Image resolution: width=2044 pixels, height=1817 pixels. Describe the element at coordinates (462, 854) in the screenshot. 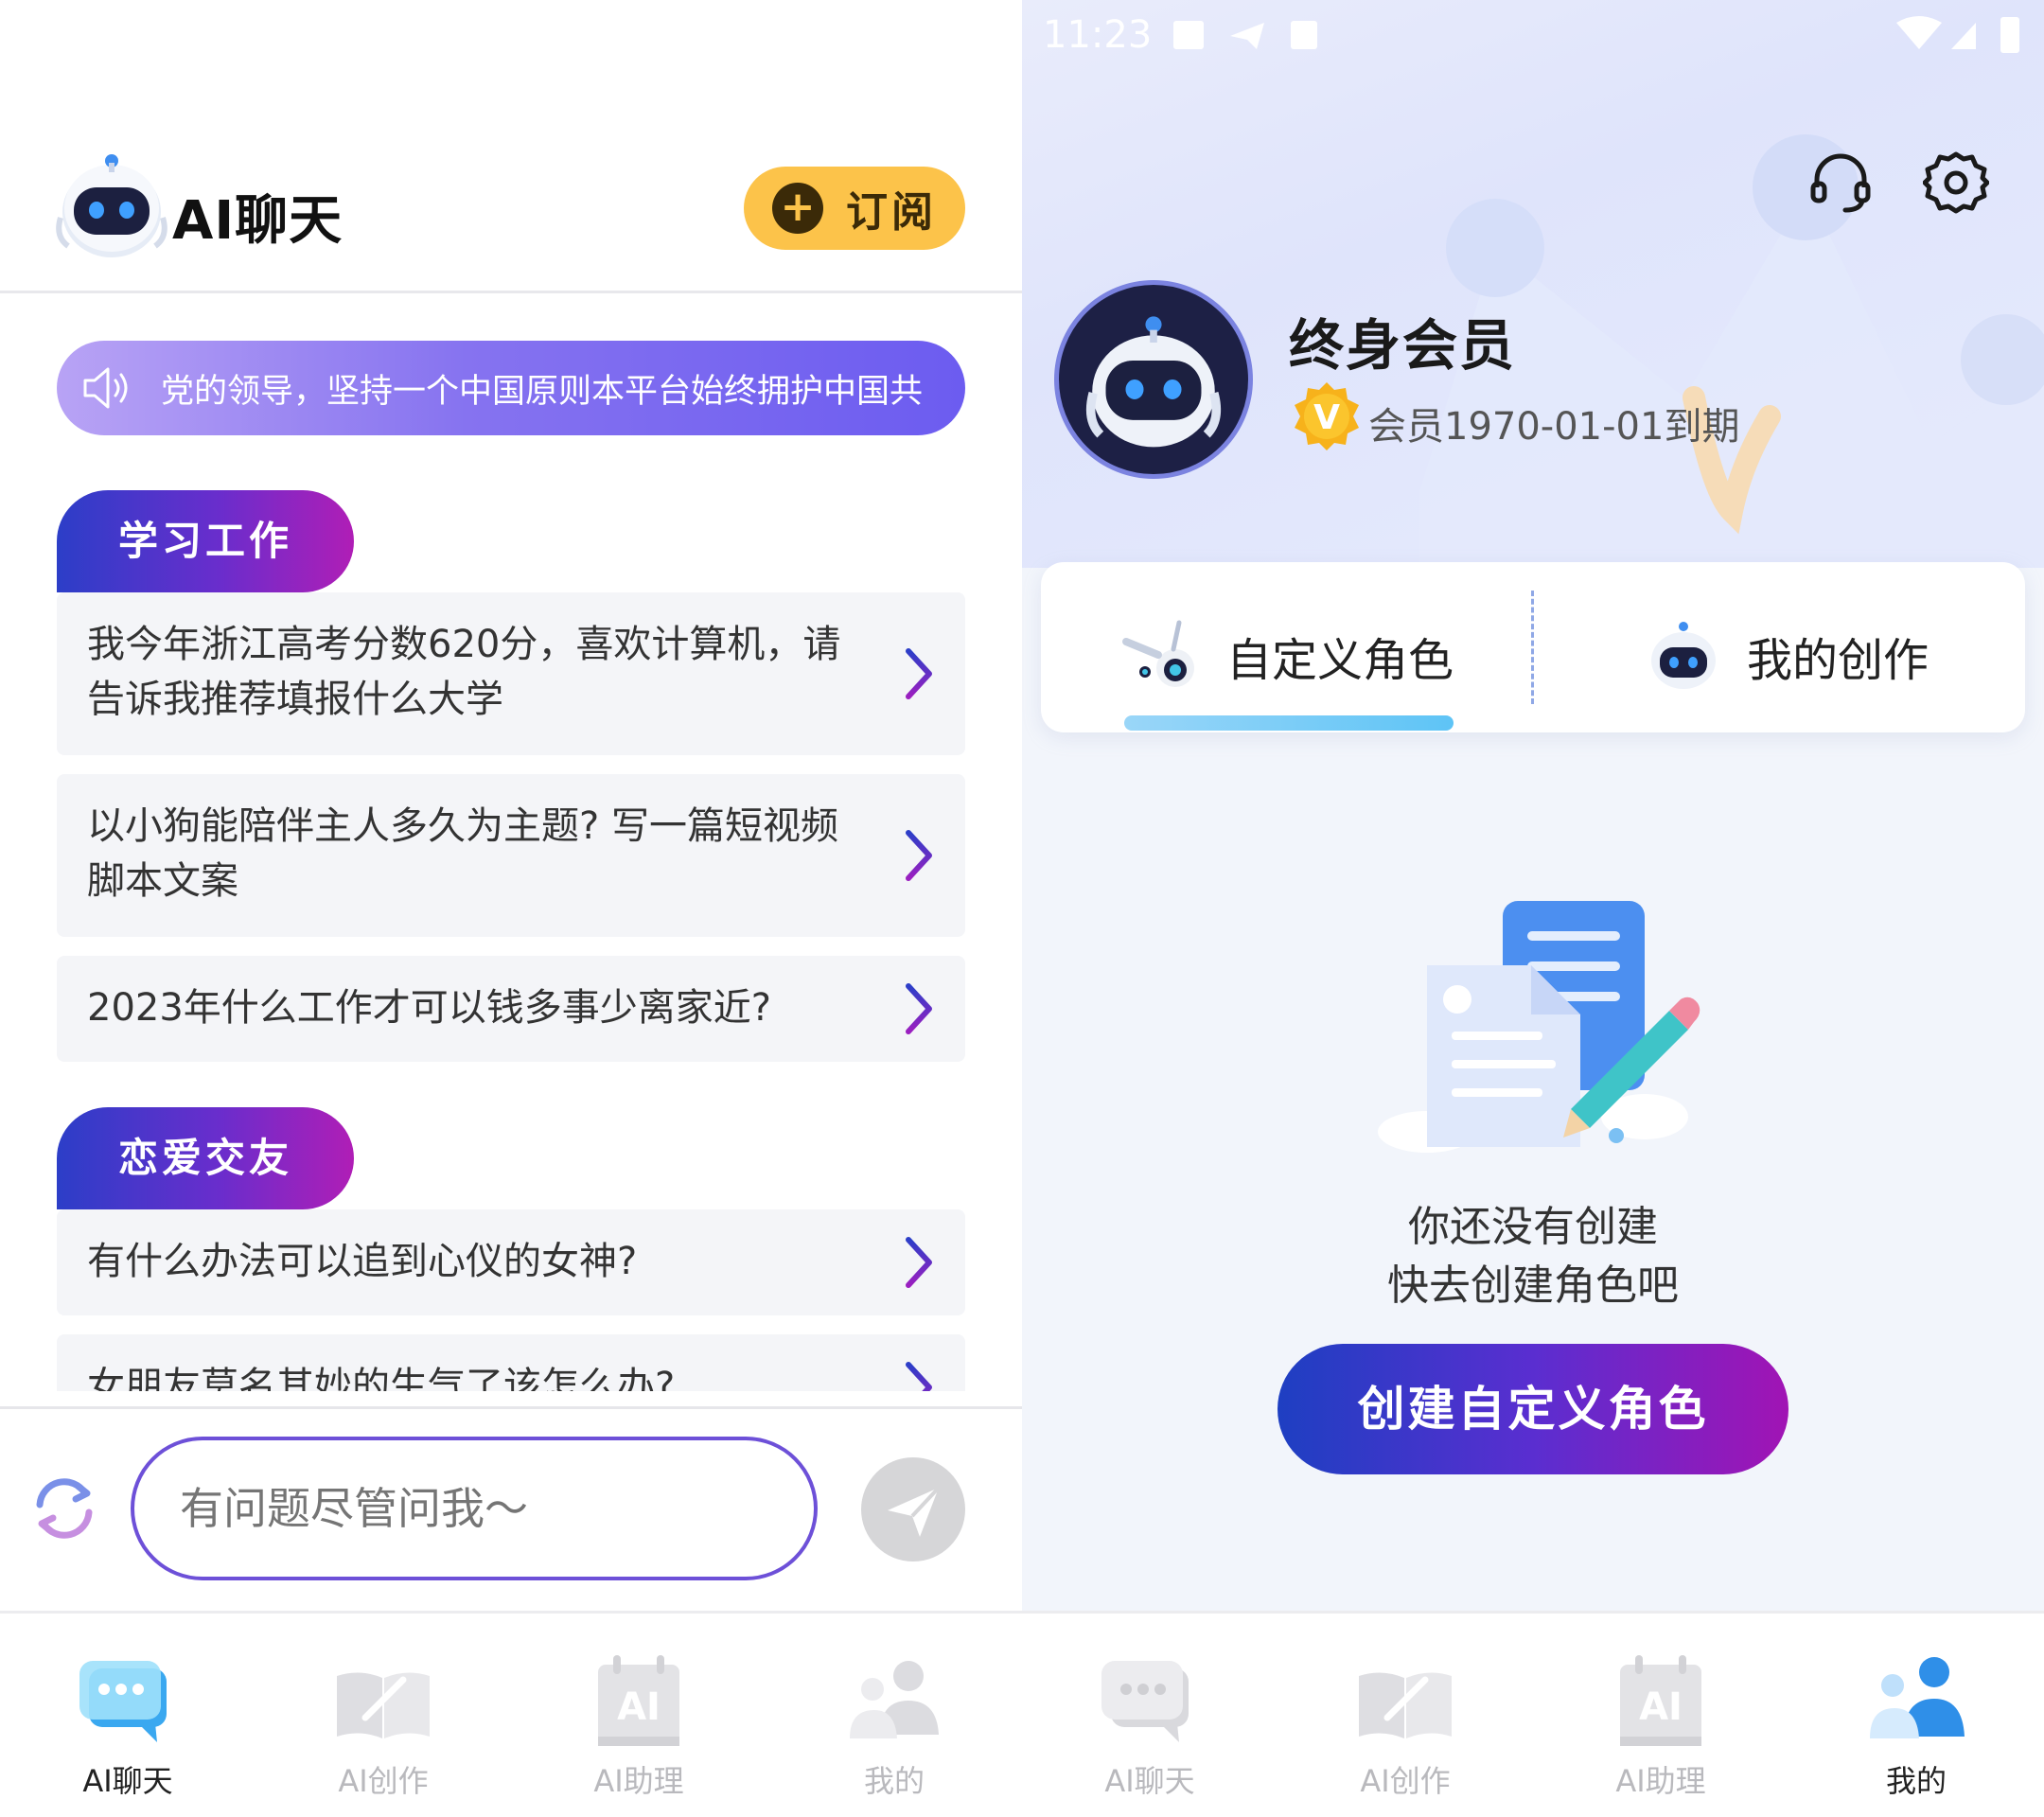

I see `question-text: 以小狗能陪伴主人多久为主题? 写一篇短视频脚本文案` at that location.